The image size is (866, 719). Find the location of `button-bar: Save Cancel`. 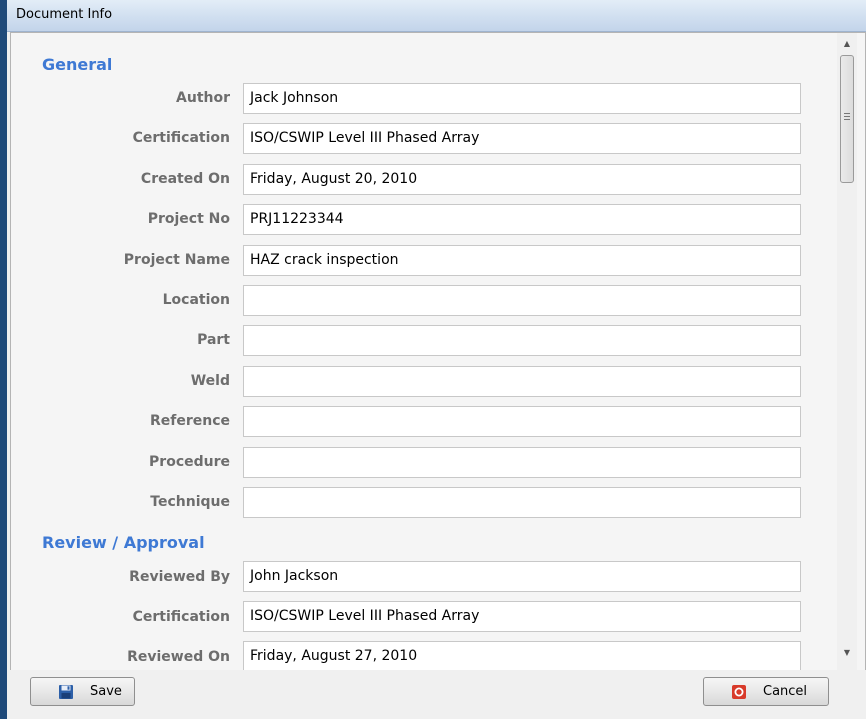

button-bar: Save Cancel is located at coordinates (436, 694).